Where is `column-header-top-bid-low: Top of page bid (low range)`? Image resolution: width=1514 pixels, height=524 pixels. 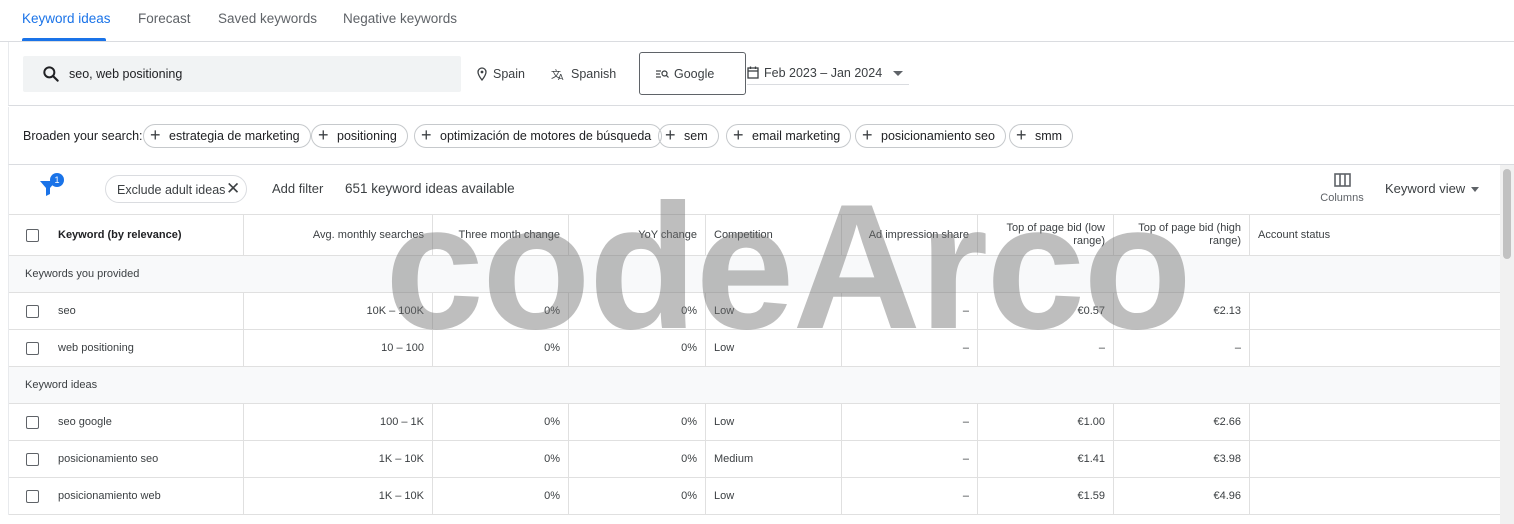
column-header-top-bid-low: Top of page bid (low range) is located at coordinates (1045, 235).